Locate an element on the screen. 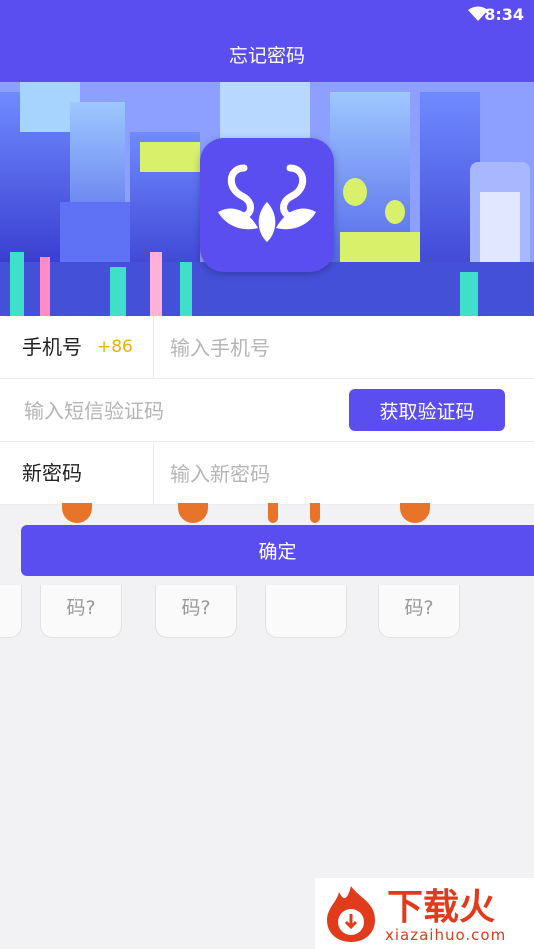  new-password-input is located at coordinates (345, 474).